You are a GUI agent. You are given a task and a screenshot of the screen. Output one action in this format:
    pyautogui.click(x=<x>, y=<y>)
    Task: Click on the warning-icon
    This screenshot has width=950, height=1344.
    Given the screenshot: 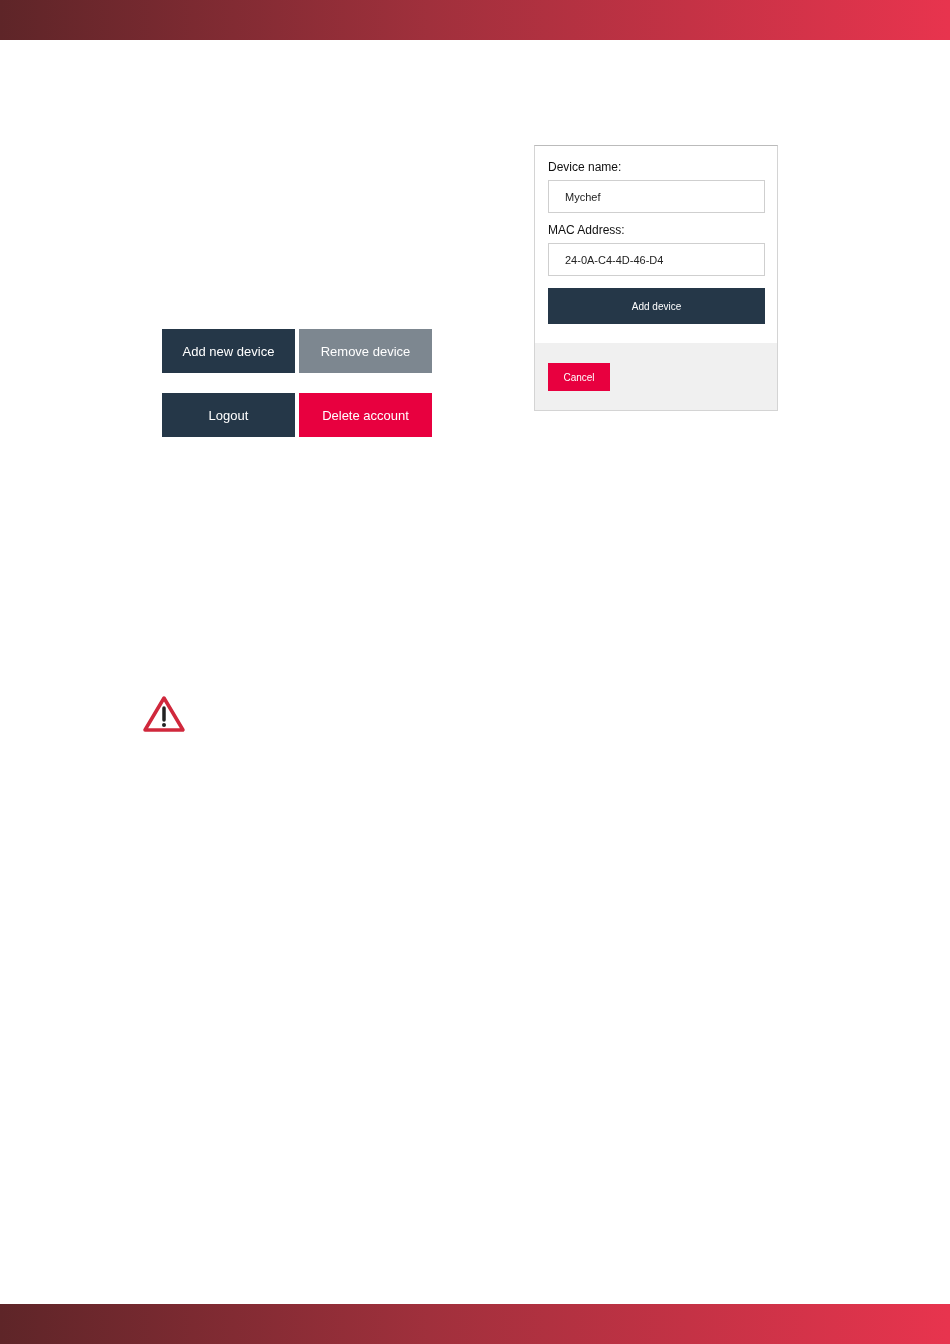 What is the action you would take?
    pyautogui.click(x=164, y=714)
    